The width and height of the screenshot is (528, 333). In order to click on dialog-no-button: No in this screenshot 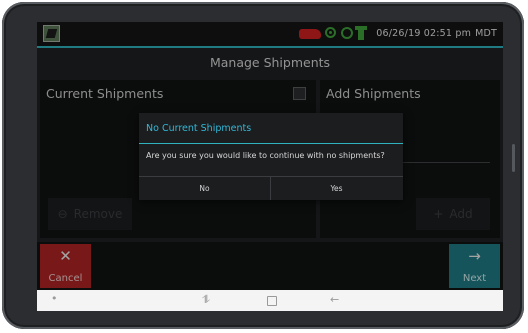, I will do `click(204, 188)`.